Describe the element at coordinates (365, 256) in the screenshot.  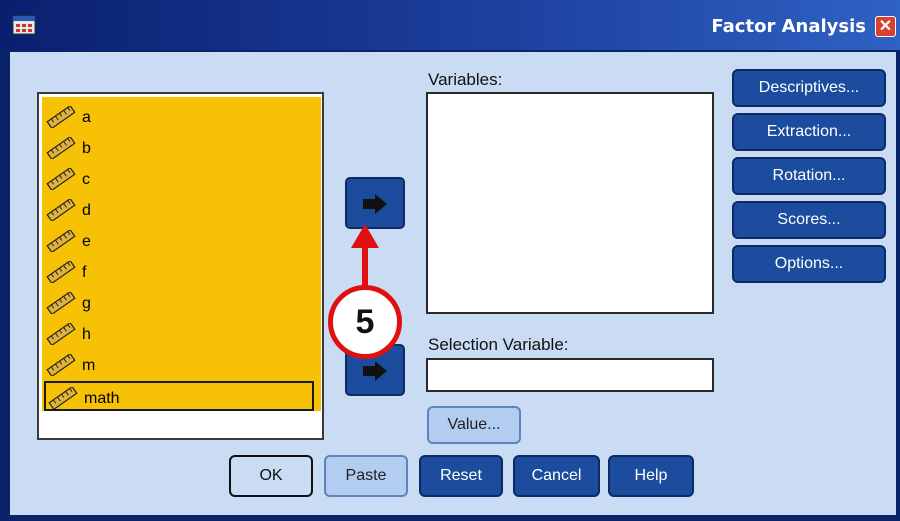
I see `annotation-arrow` at that location.